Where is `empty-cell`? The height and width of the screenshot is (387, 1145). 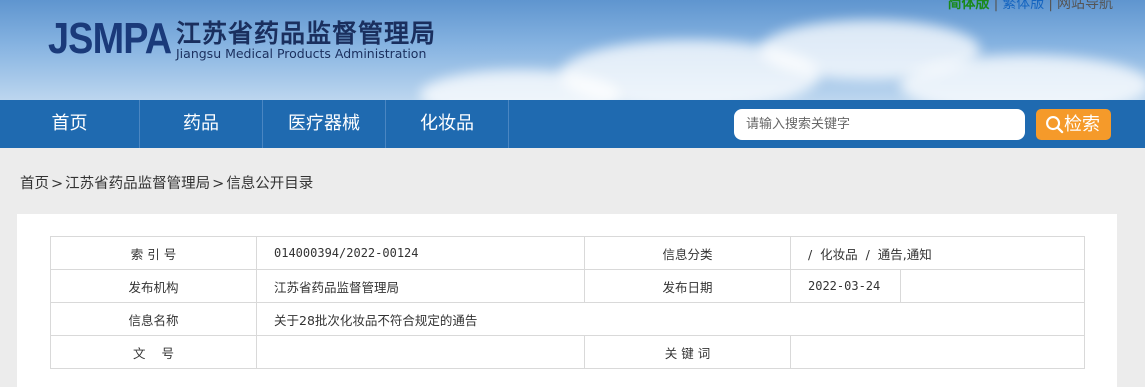
empty-cell is located at coordinates (992, 286).